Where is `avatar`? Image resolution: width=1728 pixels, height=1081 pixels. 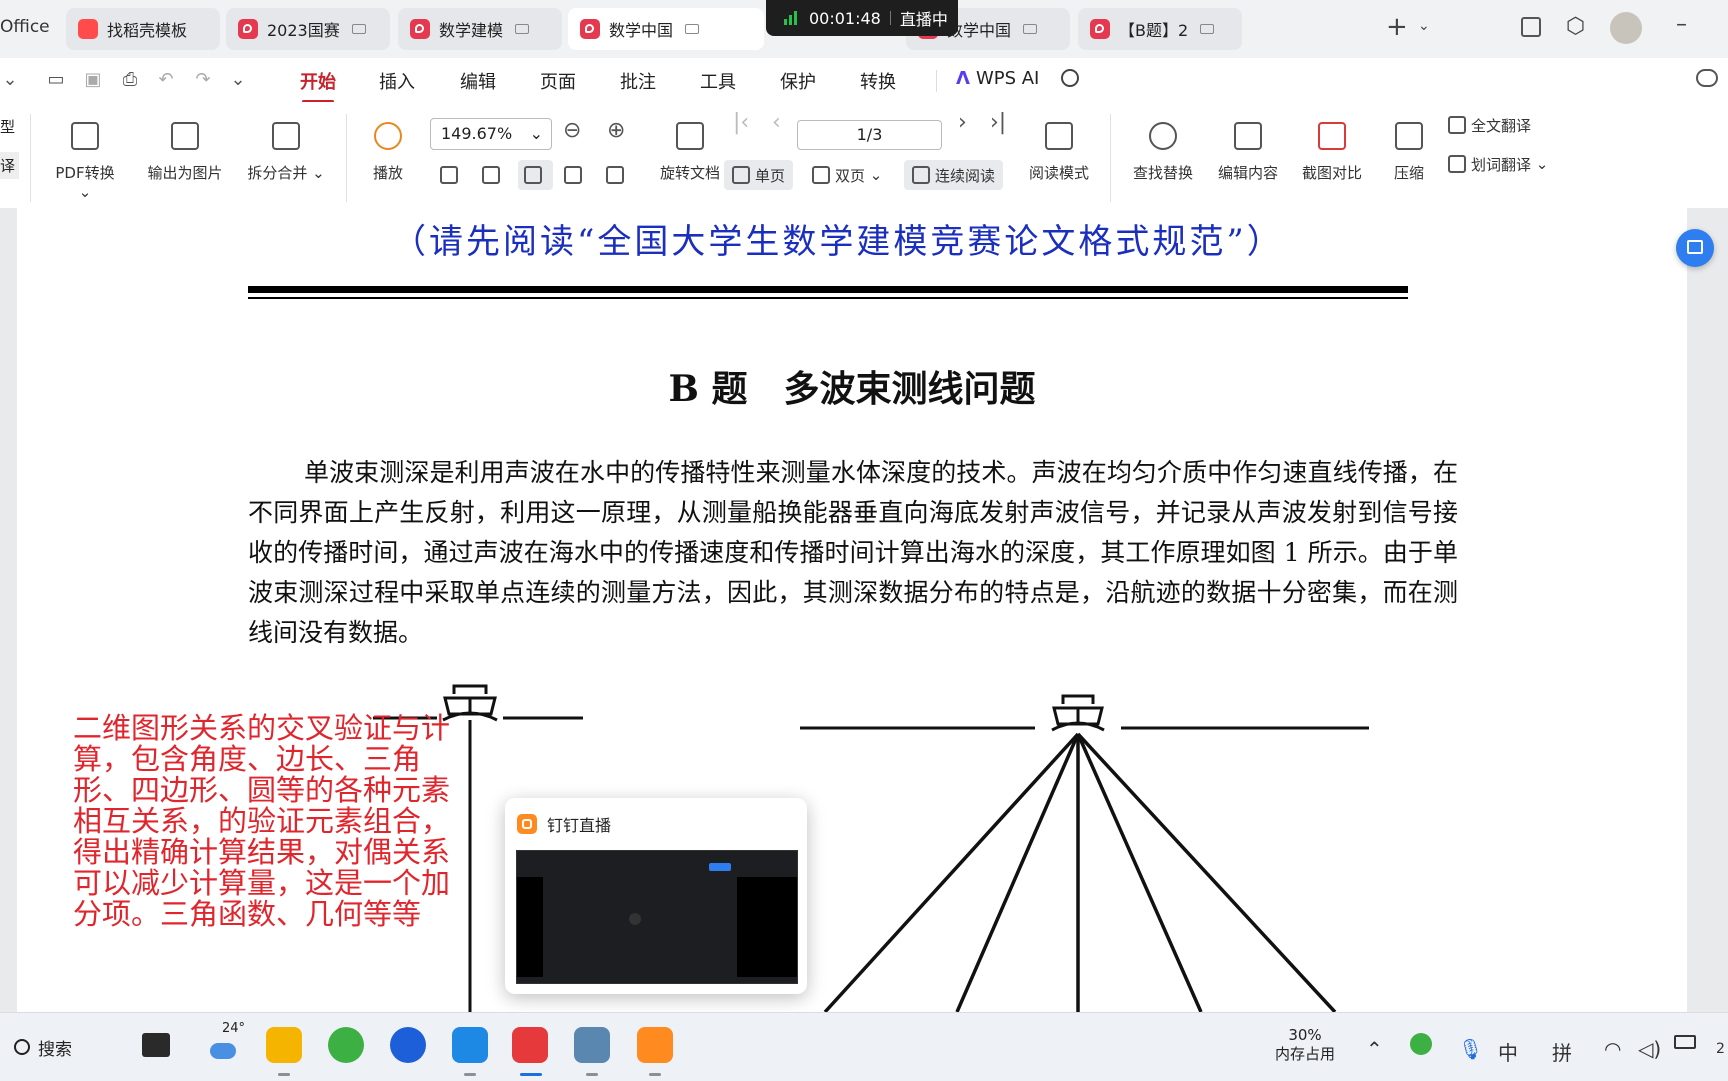
avatar is located at coordinates (1626, 28).